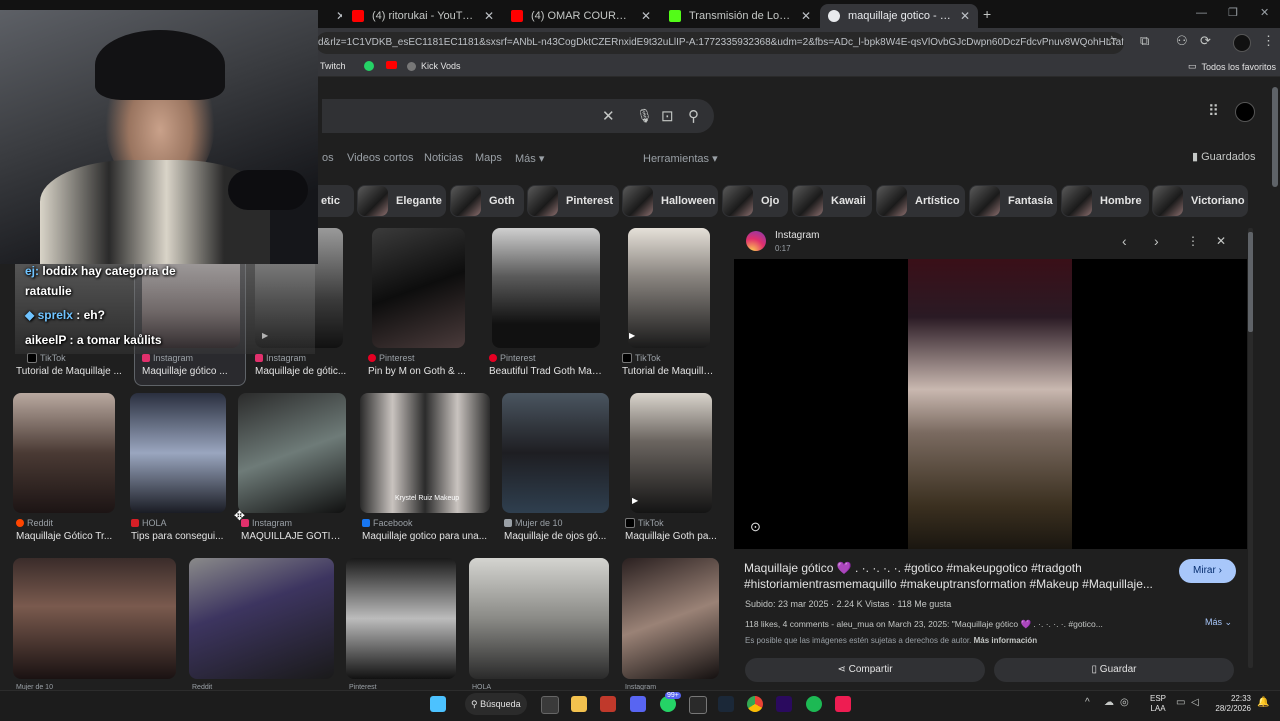 This screenshot has height=721, width=1280. Describe the element at coordinates (644, 116) in the screenshot. I see `mic-icon: 🎙` at that location.